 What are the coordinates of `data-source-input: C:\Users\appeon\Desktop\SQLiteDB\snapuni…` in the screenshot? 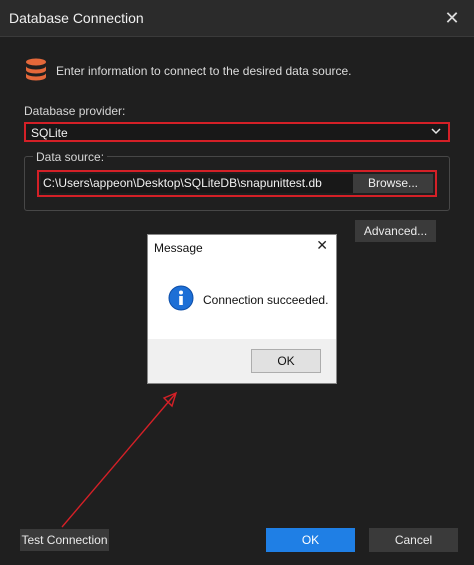 It's located at (197, 183).